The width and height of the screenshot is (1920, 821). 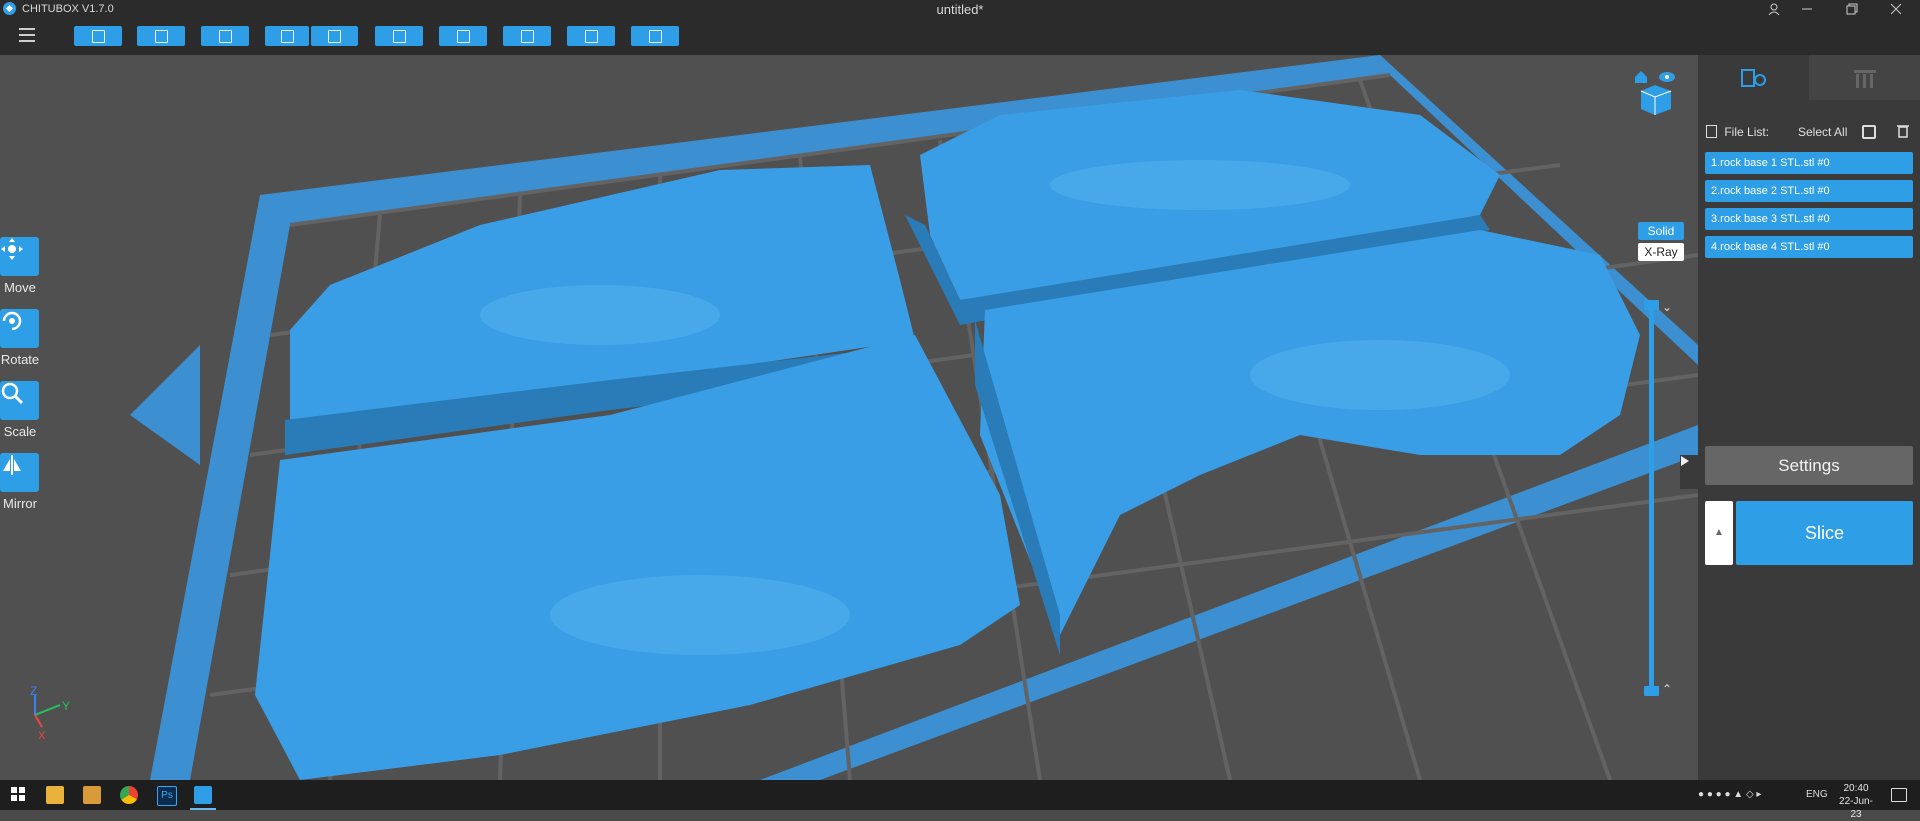 I want to click on file-list-header: File List: Select All, so click(x=1809, y=133).